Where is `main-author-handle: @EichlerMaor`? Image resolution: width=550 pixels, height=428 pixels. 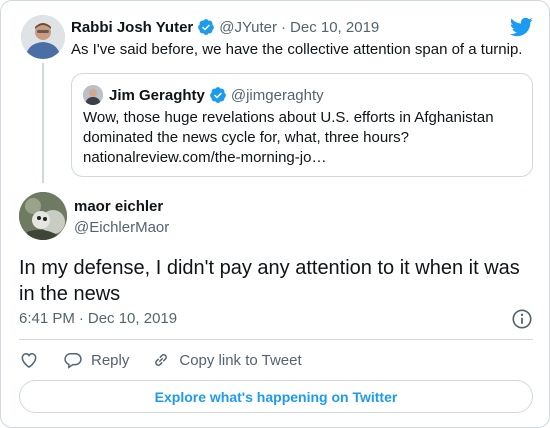
main-author-handle: @EichlerMaor is located at coordinates (121, 227).